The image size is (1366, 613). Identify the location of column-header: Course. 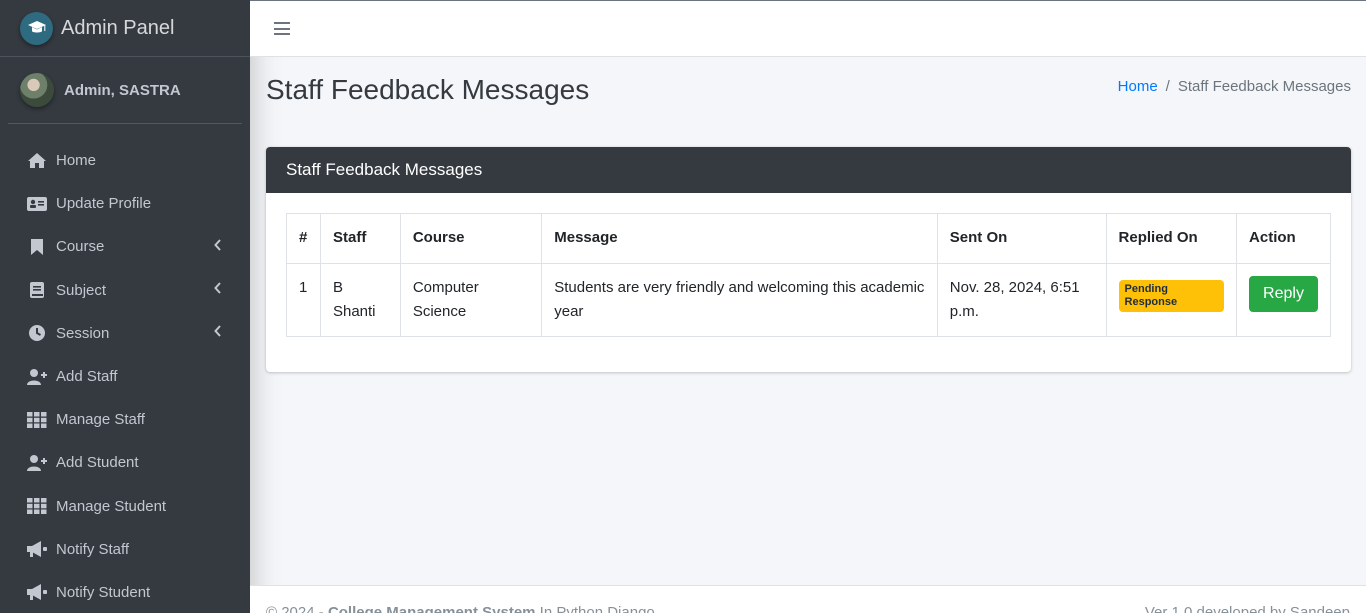
(471, 238).